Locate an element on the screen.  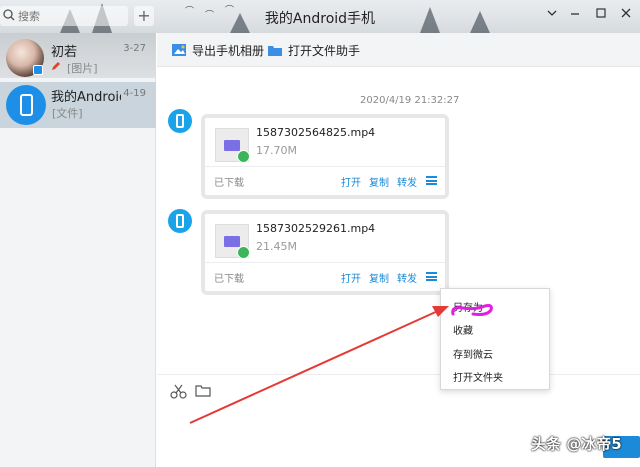
open-file-assistant-label: 打开文件助手 is located at coordinates (324, 50).